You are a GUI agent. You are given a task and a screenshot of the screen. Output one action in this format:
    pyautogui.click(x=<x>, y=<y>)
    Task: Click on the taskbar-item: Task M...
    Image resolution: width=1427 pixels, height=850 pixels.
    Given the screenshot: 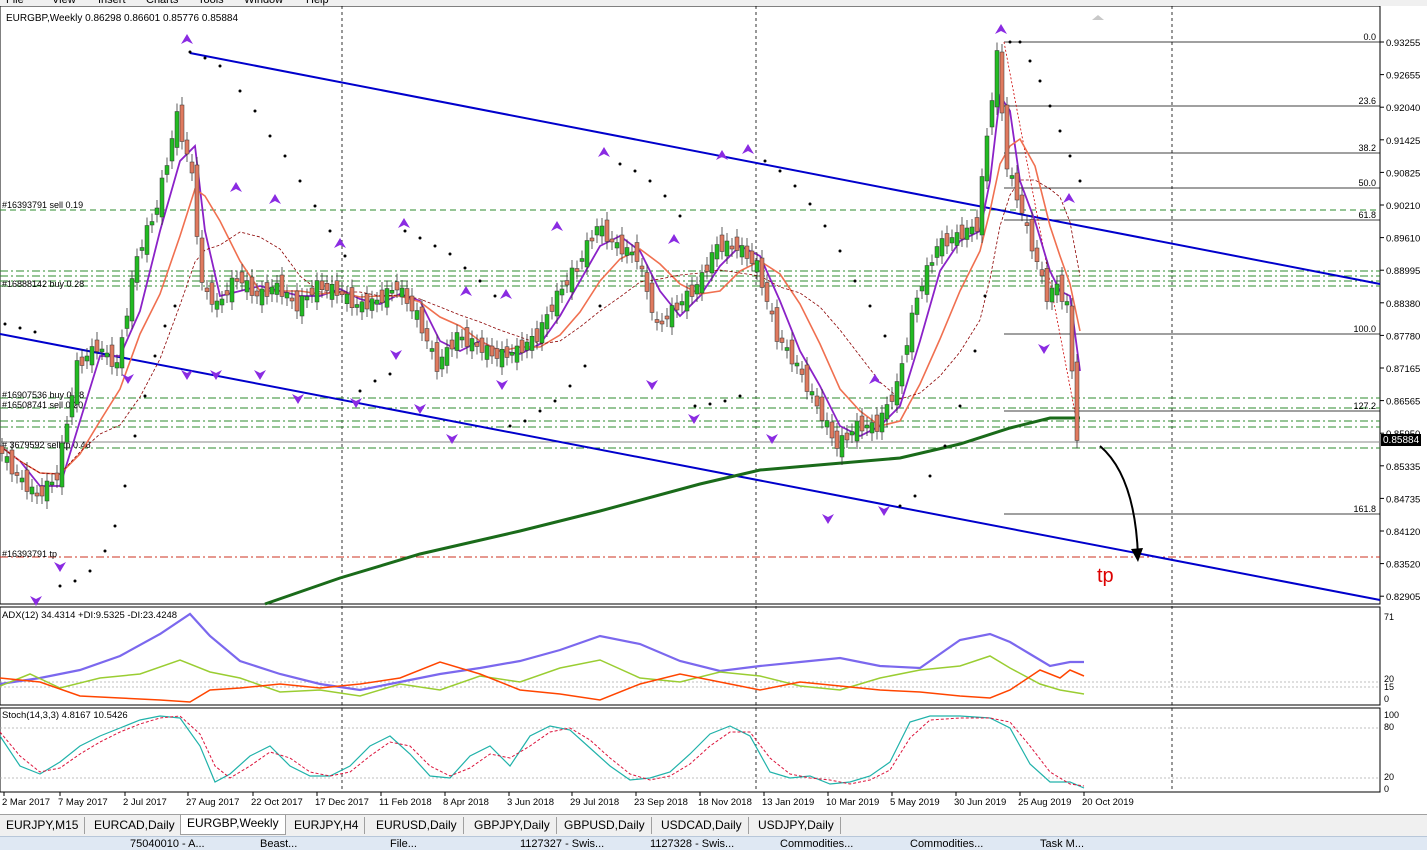 What is the action you would take?
    pyautogui.click(x=1062, y=844)
    